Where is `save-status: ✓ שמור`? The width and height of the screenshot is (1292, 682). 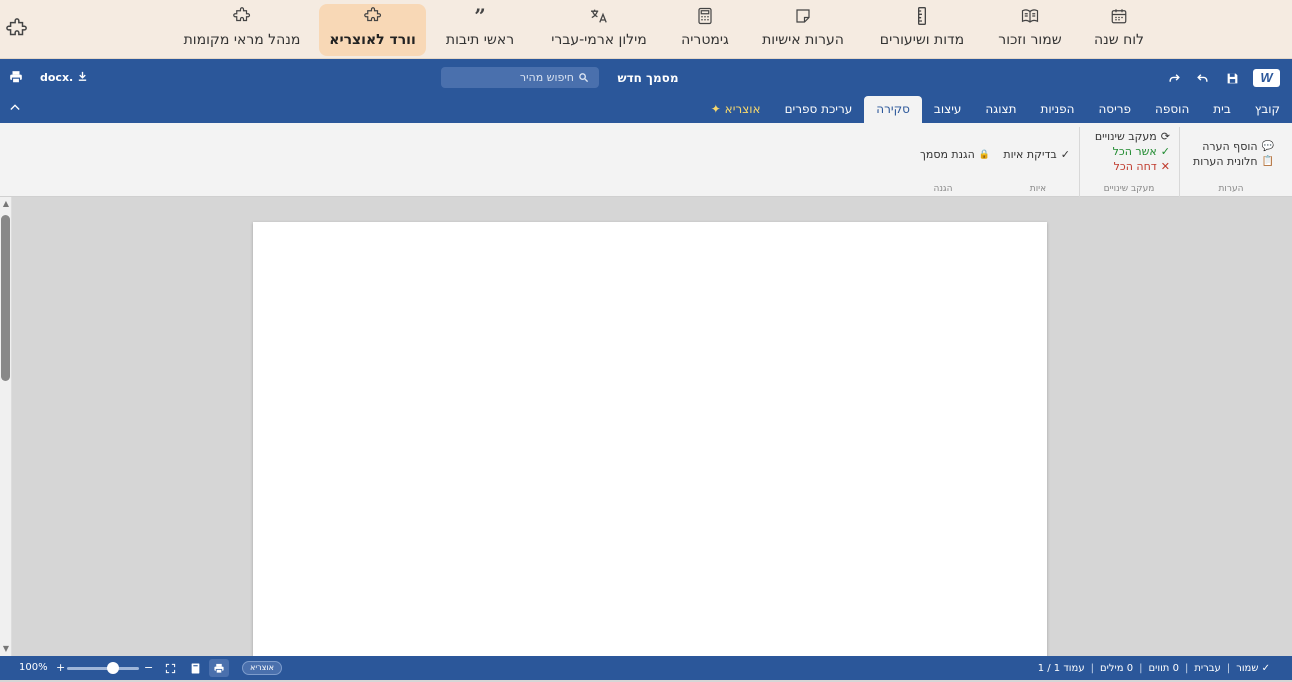 save-status: ✓ שמור is located at coordinates (1253, 668).